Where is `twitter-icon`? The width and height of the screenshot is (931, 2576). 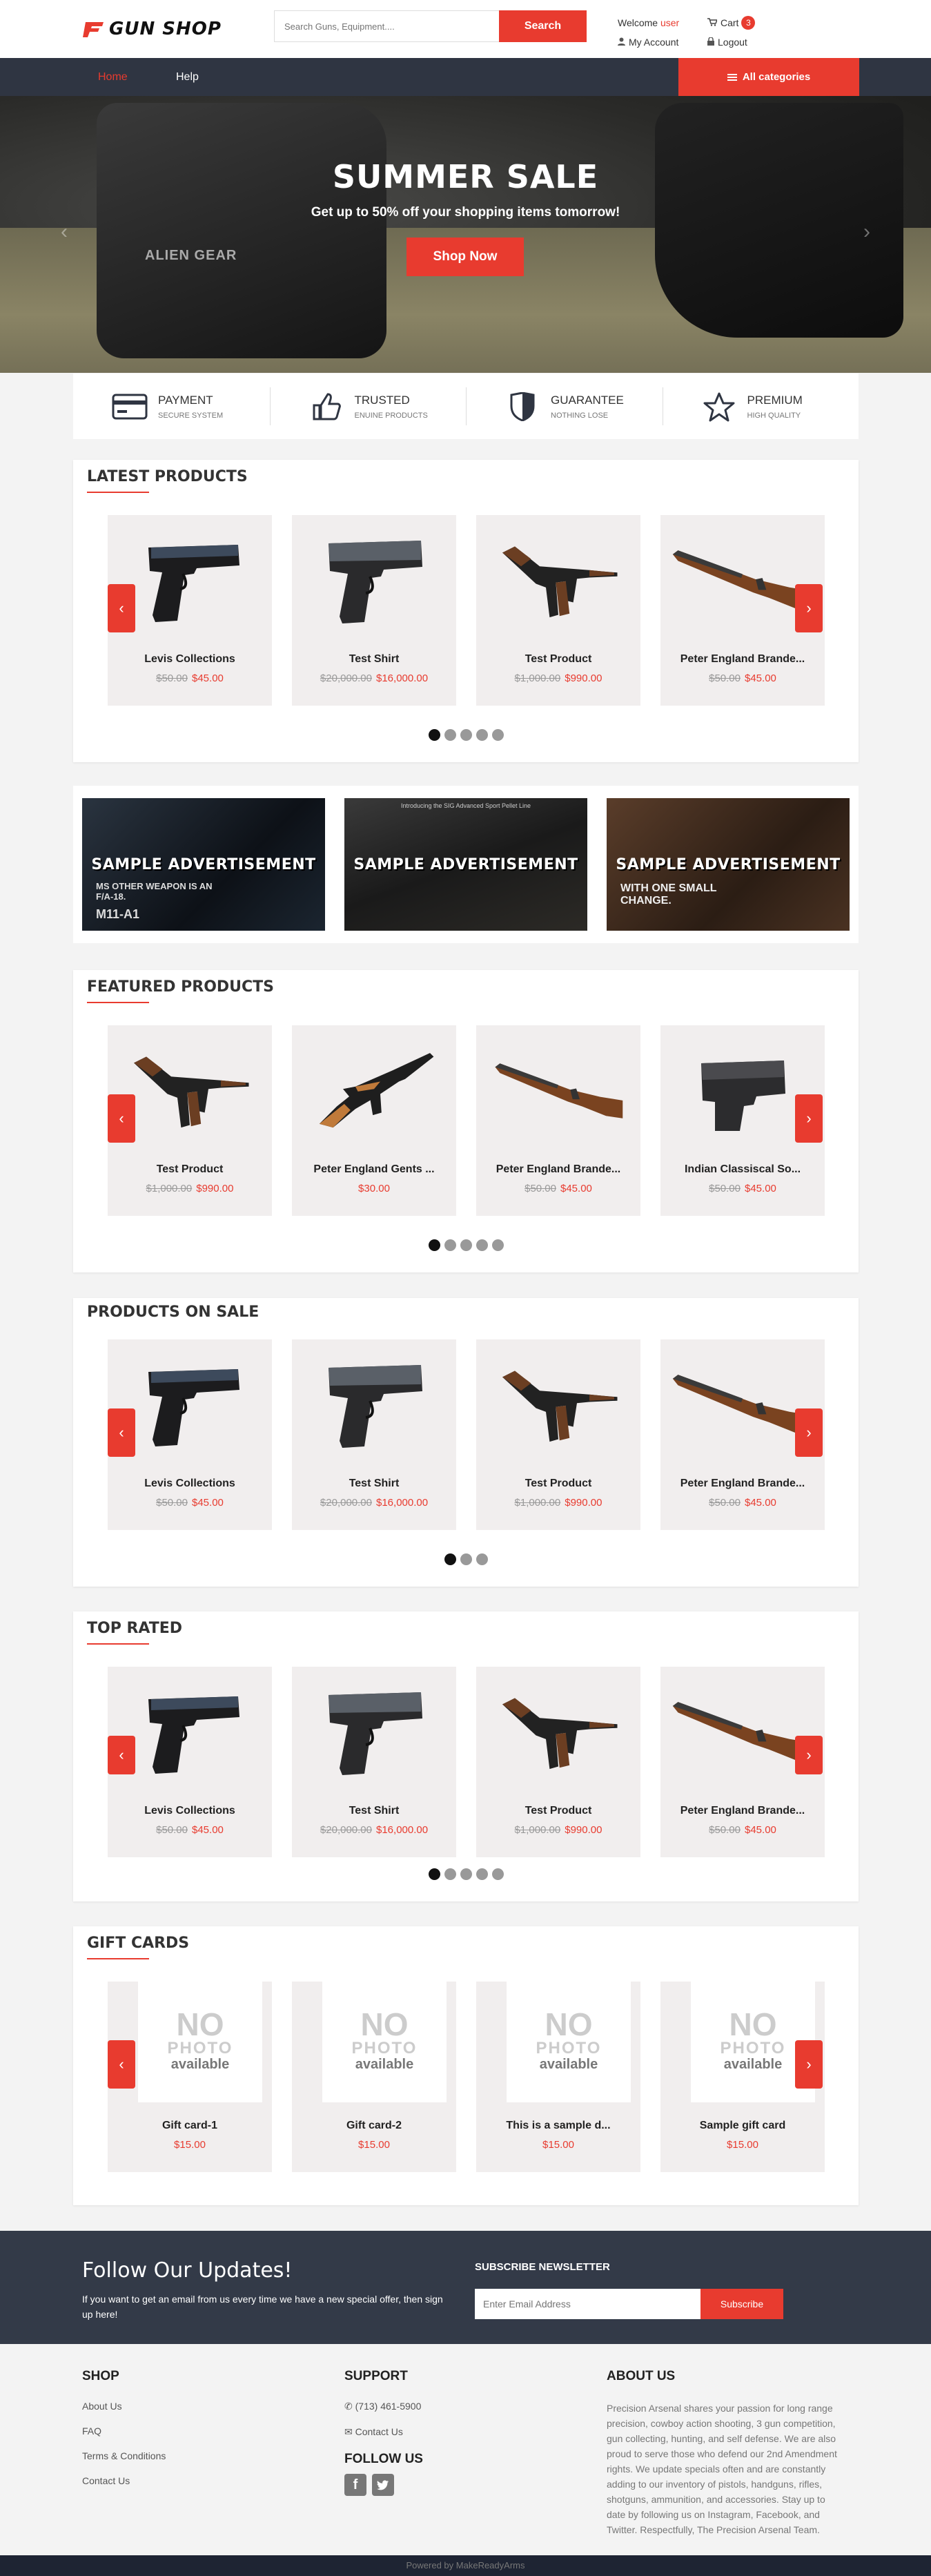
twitter-icon is located at coordinates (383, 2485).